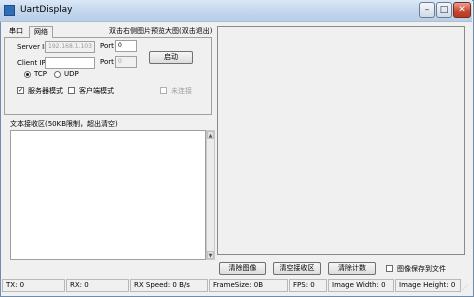 The width and height of the screenshot is (474, 297). What do you see at coordinates (421, 269) in the screenshot?
I see `save-image-label: 图像保存到文件` at bounding box center [421, 269].